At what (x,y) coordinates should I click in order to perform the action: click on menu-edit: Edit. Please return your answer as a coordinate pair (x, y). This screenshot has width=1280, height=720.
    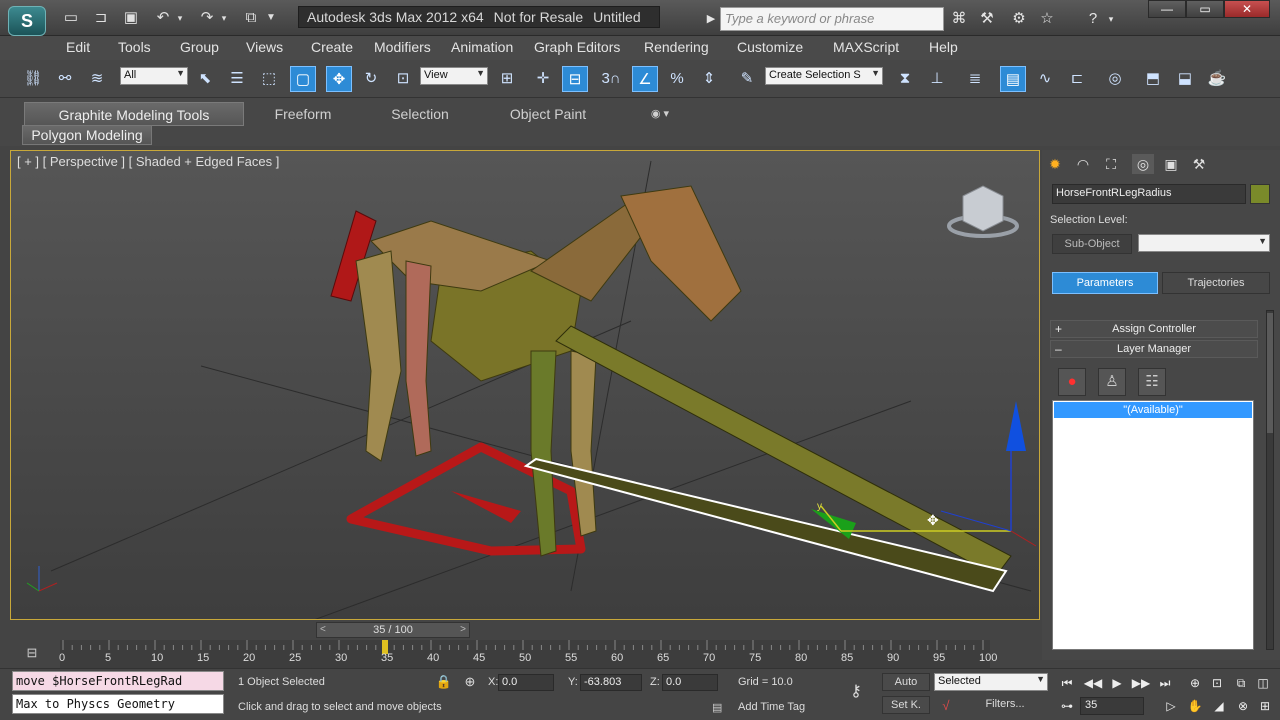
    Looking at the image, I should click on (78, 47).